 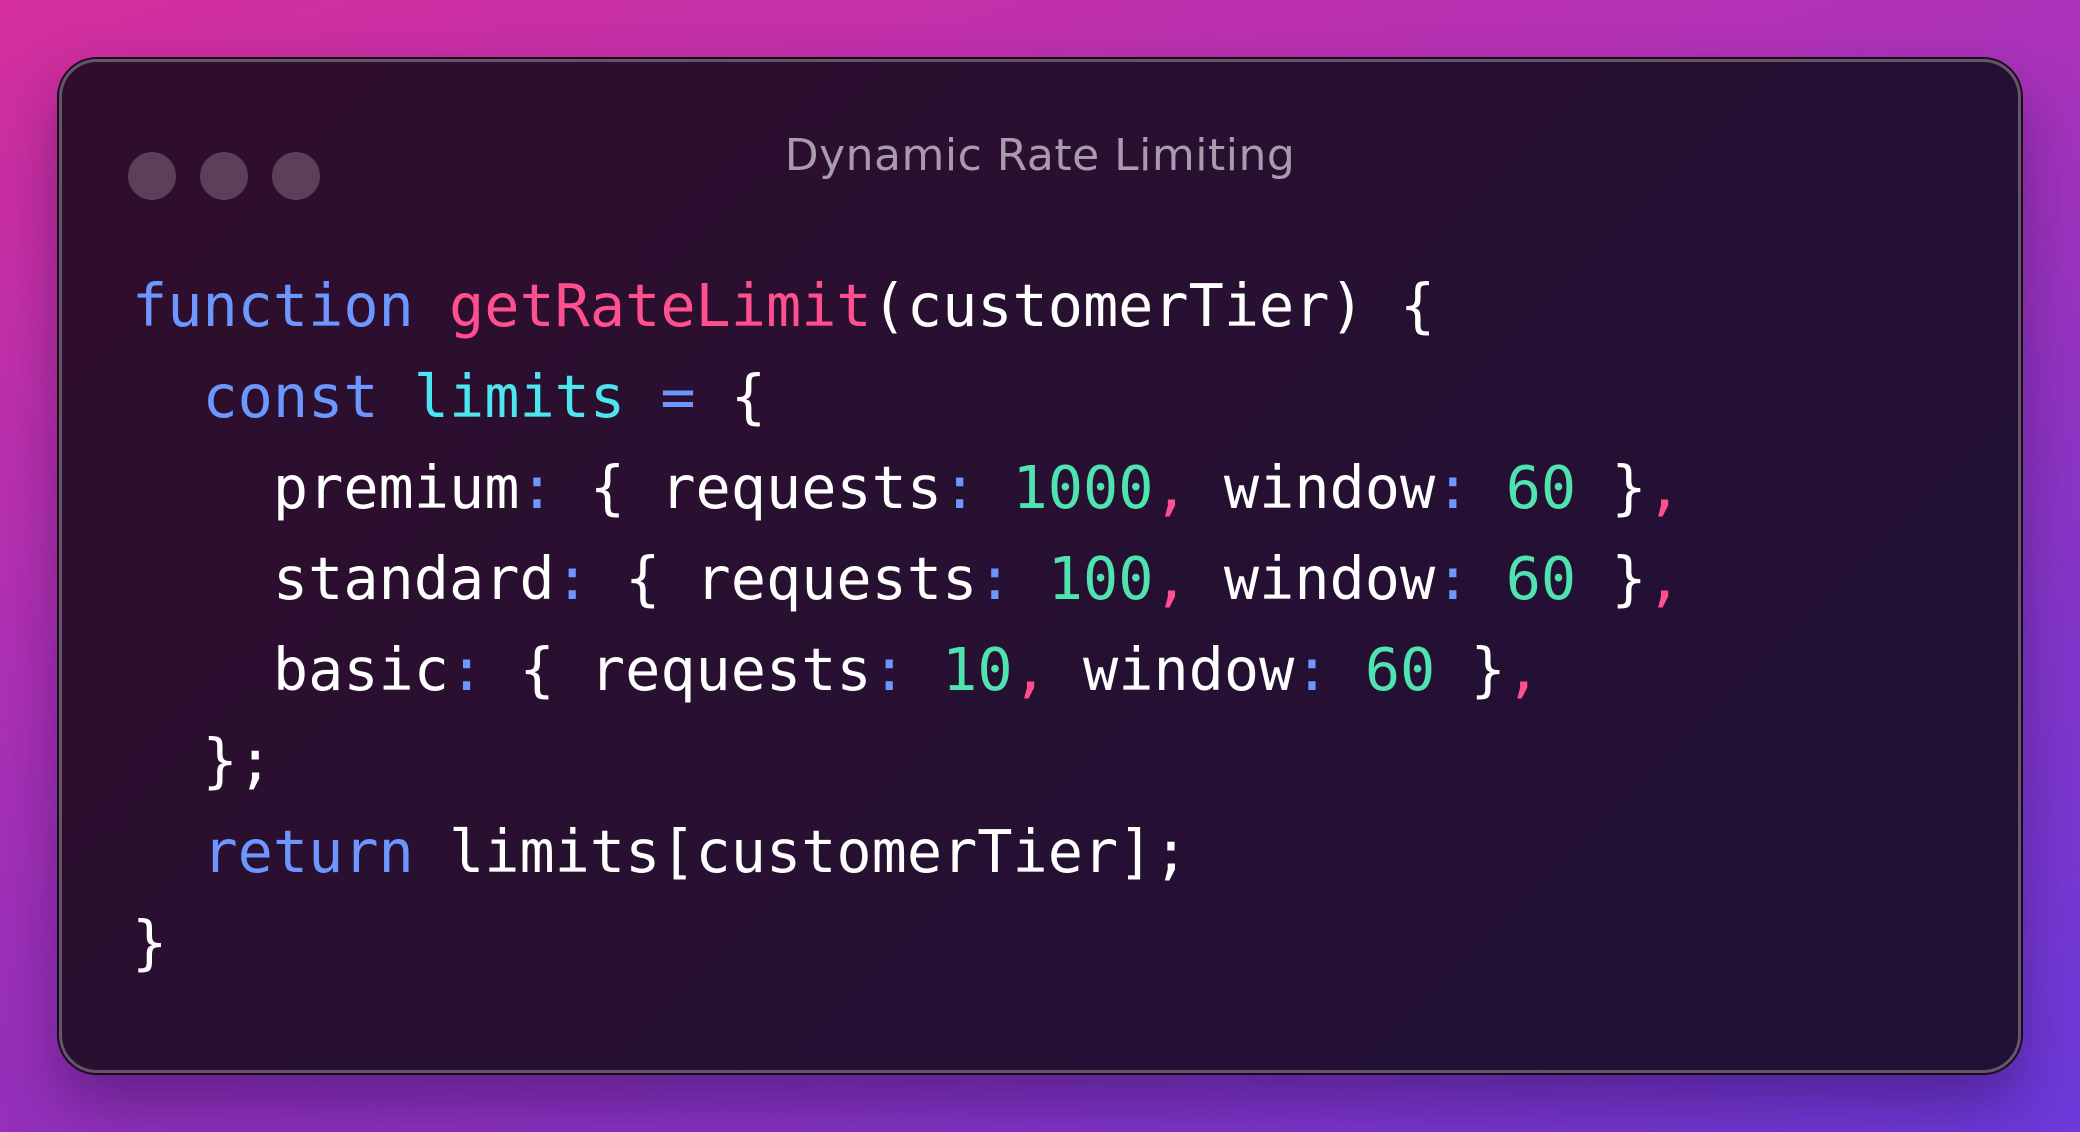 I want to click on code-line: };, so click(x=907, y=761).